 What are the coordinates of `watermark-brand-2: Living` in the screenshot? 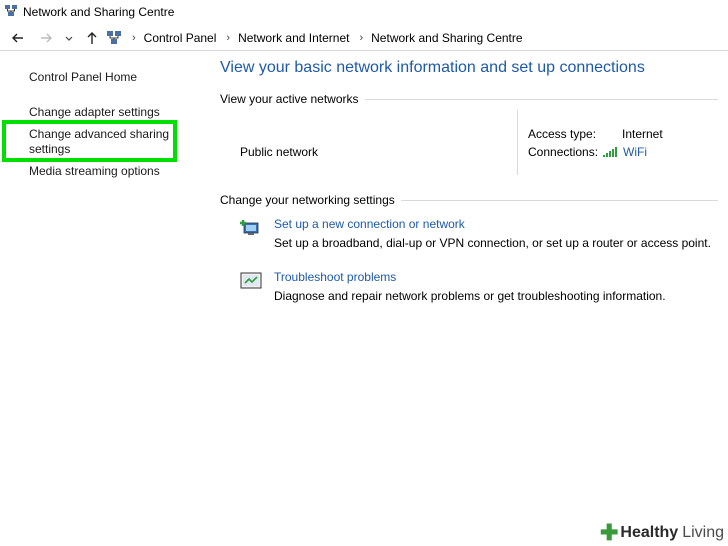 It's located at (703, 532).